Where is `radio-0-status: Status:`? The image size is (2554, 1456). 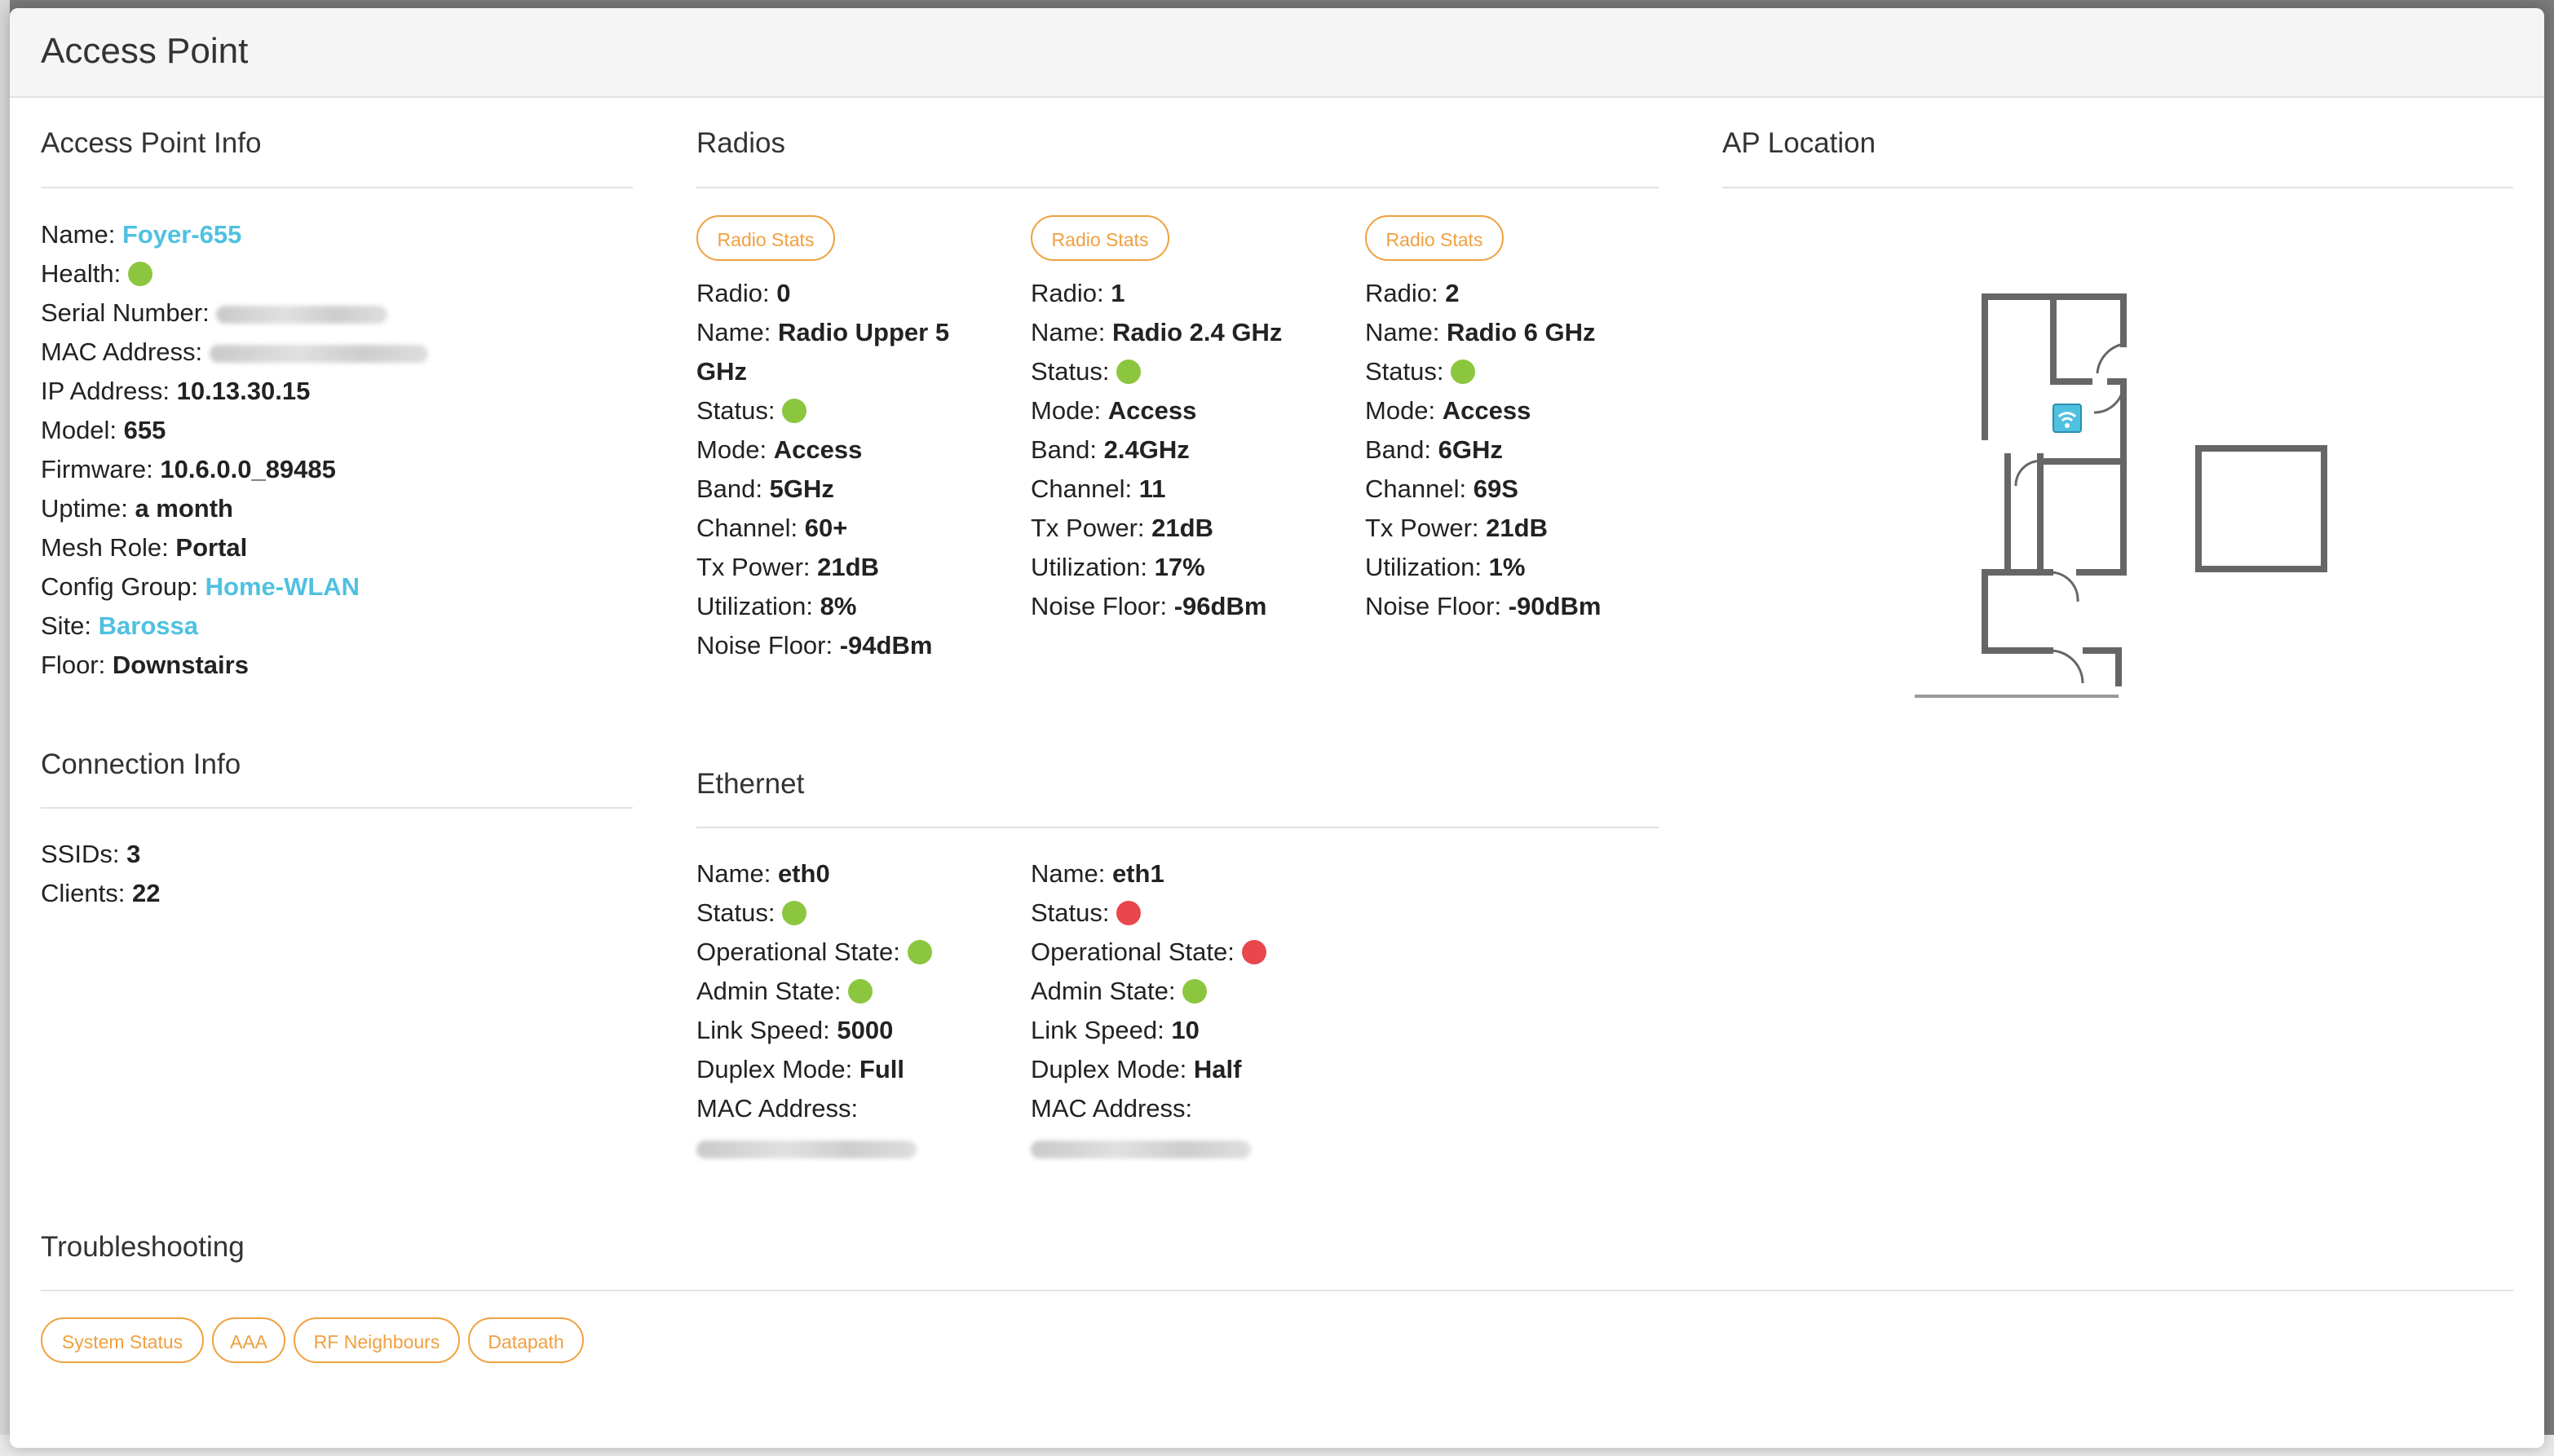
radio-0-status: Status: is located at coordinates (751, 411).